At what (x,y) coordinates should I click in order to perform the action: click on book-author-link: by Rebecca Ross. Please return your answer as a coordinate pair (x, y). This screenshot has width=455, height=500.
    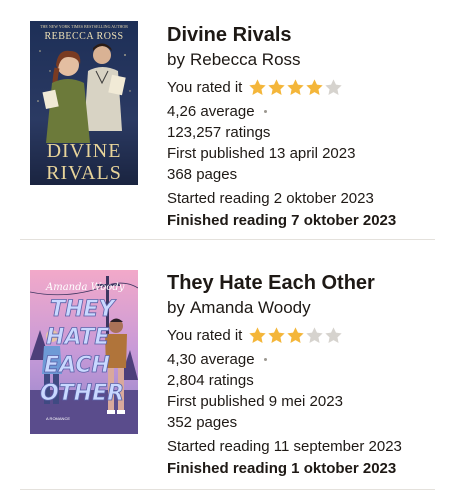
    Looking at the image, I should click on (309, 60).